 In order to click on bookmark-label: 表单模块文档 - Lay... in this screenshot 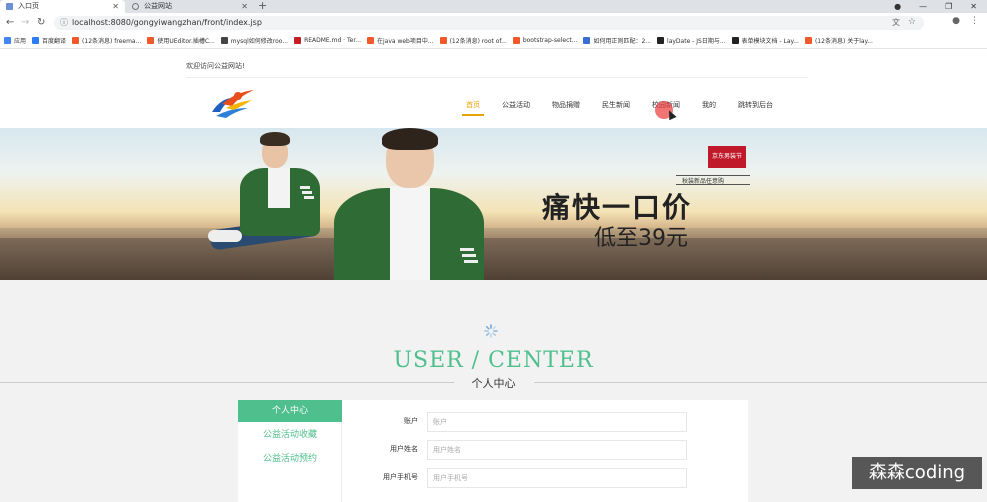, I will do `click(770, 41)`.